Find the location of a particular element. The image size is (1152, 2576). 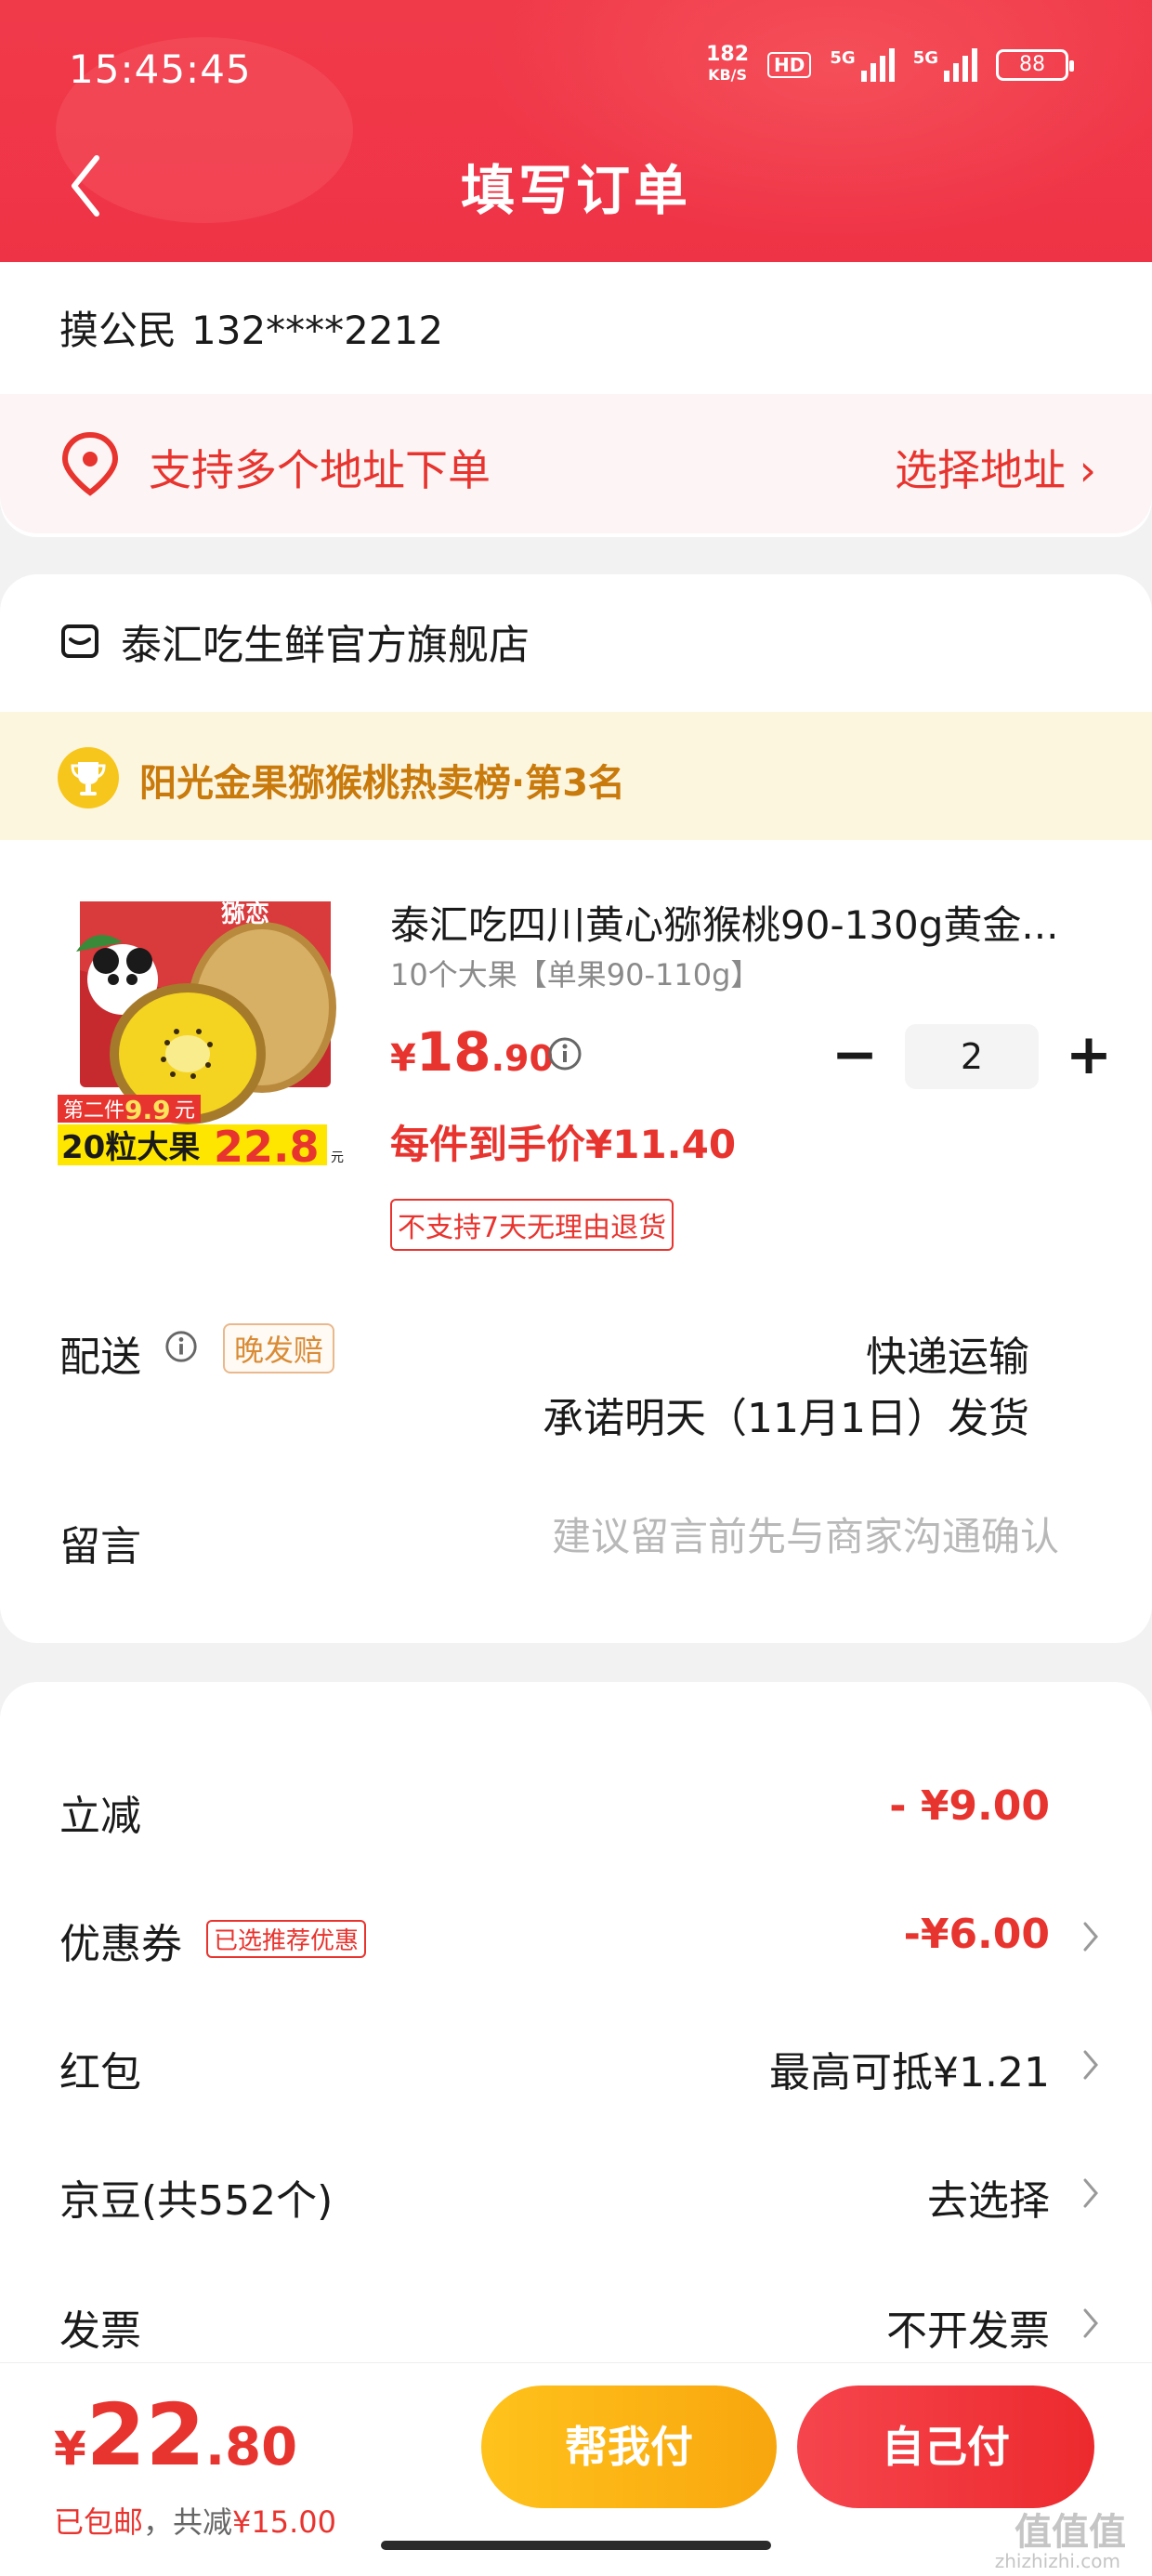

instant-discount-label: 立减 is located at coordinates (100, 1816).